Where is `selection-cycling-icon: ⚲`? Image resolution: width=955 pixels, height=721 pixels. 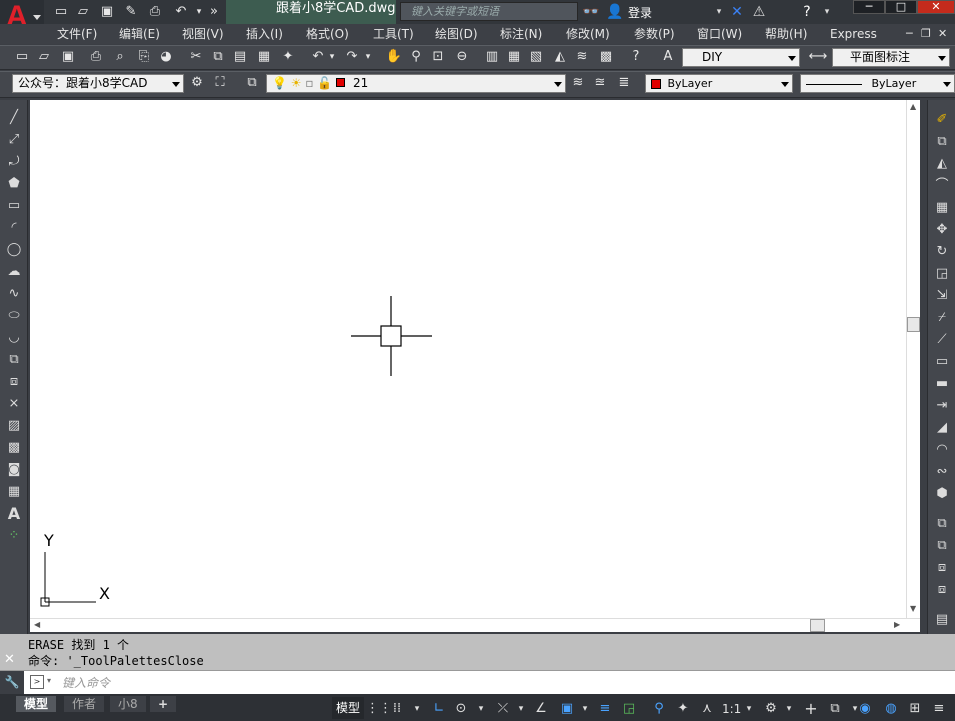
selection-cycling-icon: ⚲ is located at coordinates (659, 709).